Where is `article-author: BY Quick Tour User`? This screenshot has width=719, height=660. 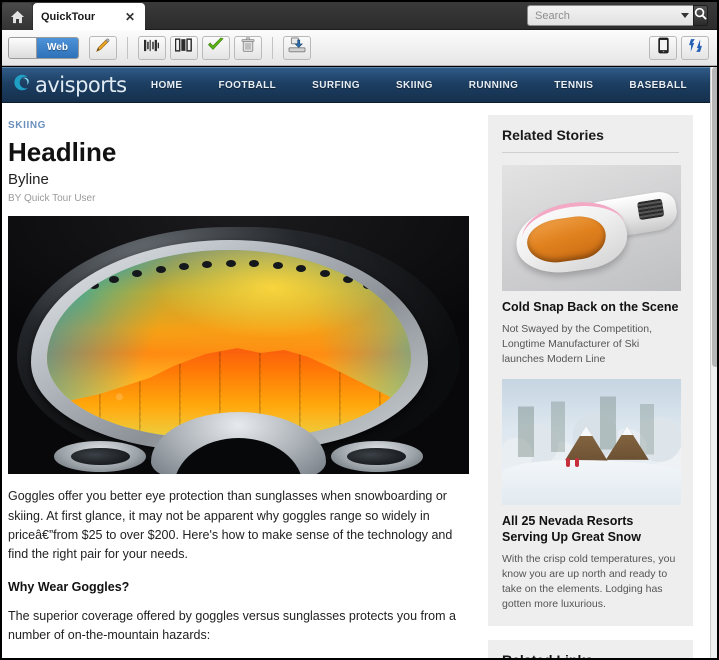 article-author: BY Quick Tour User is located at coordinates (52, 199).